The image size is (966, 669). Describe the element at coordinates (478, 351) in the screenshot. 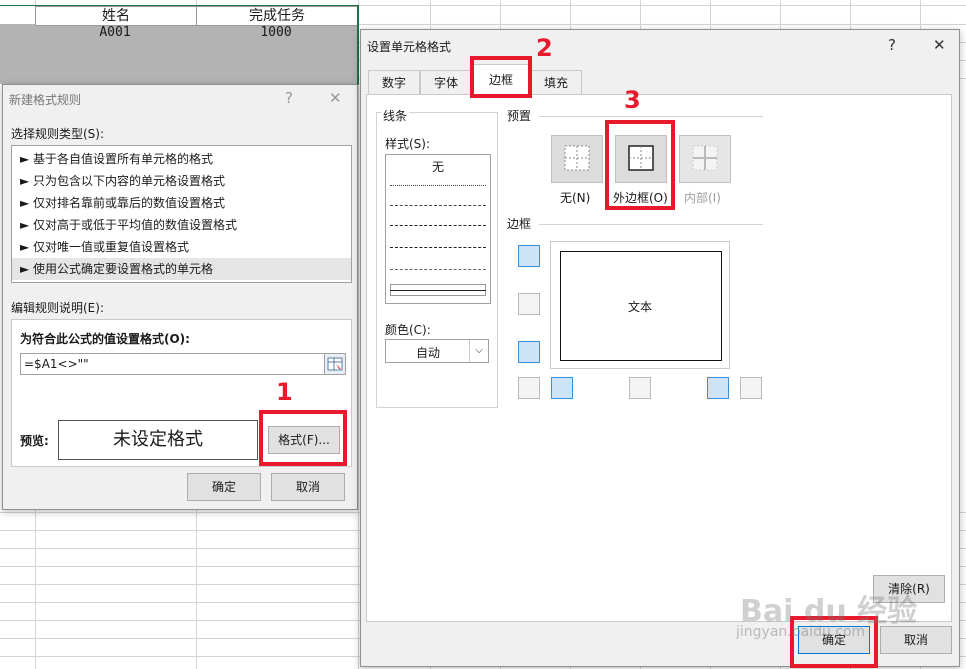

I see `chevron-down-icon: ⌵` at that location.